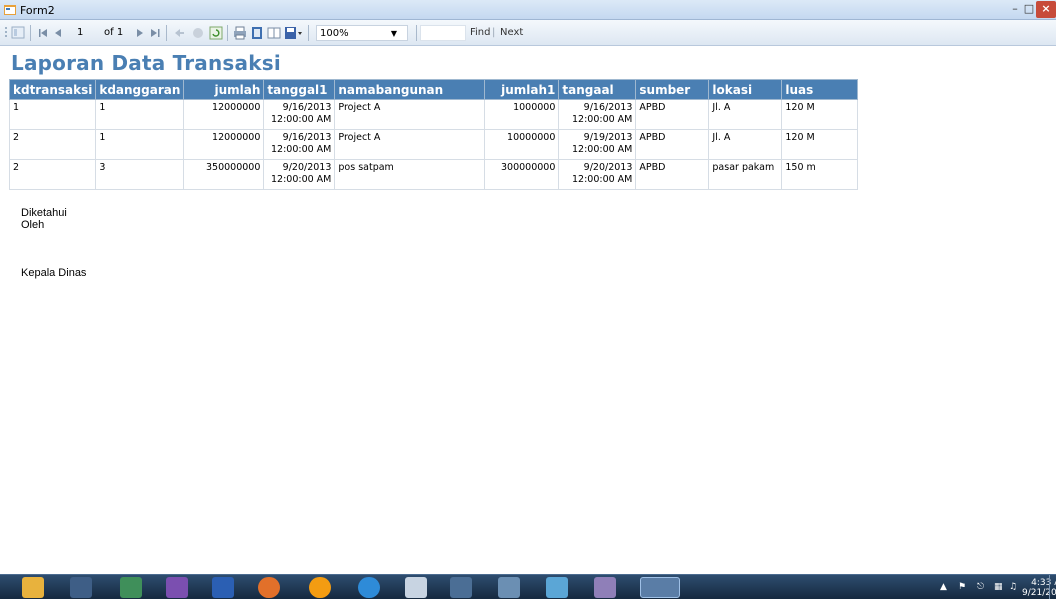 This screenshot has height=599, width=1056. What do you see at coordinates (416, 587) in the screenshot?
I see `snipping-icon` at bounding box center [416, 587].